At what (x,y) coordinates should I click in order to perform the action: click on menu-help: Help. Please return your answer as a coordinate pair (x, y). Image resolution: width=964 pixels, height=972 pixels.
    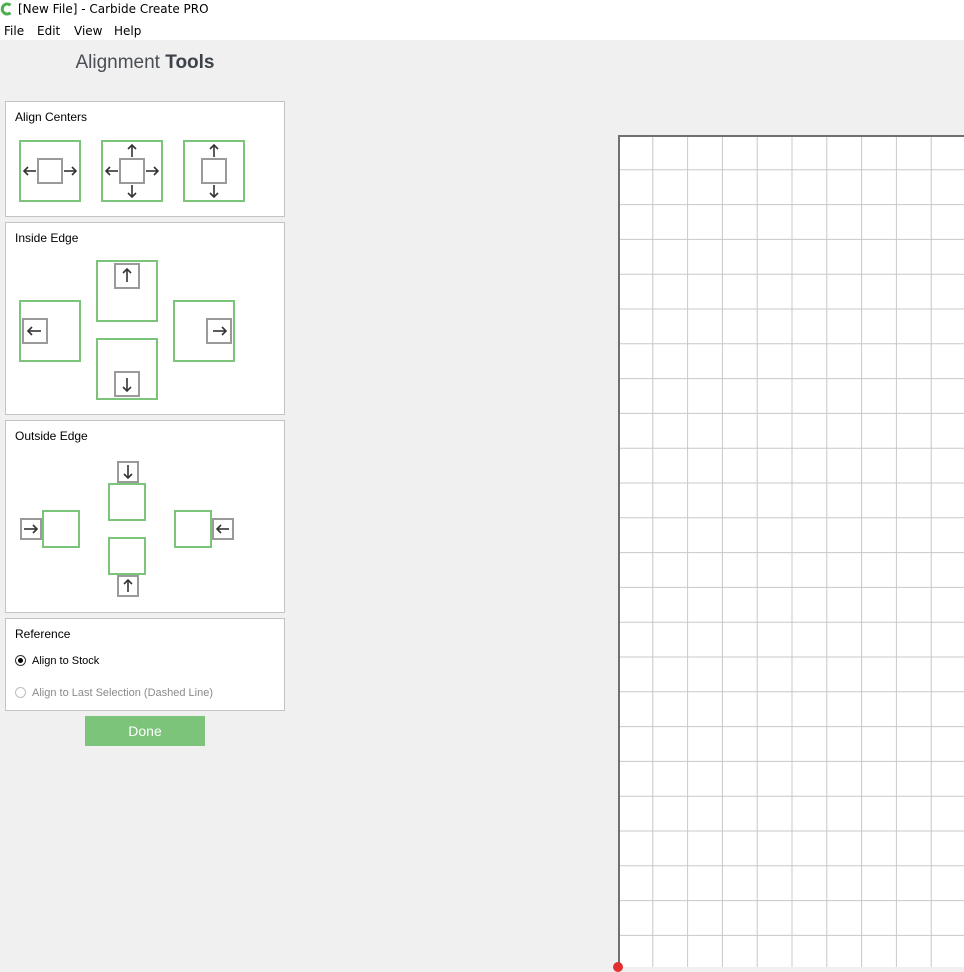
    Looking at the image, I should click on (127, 31).